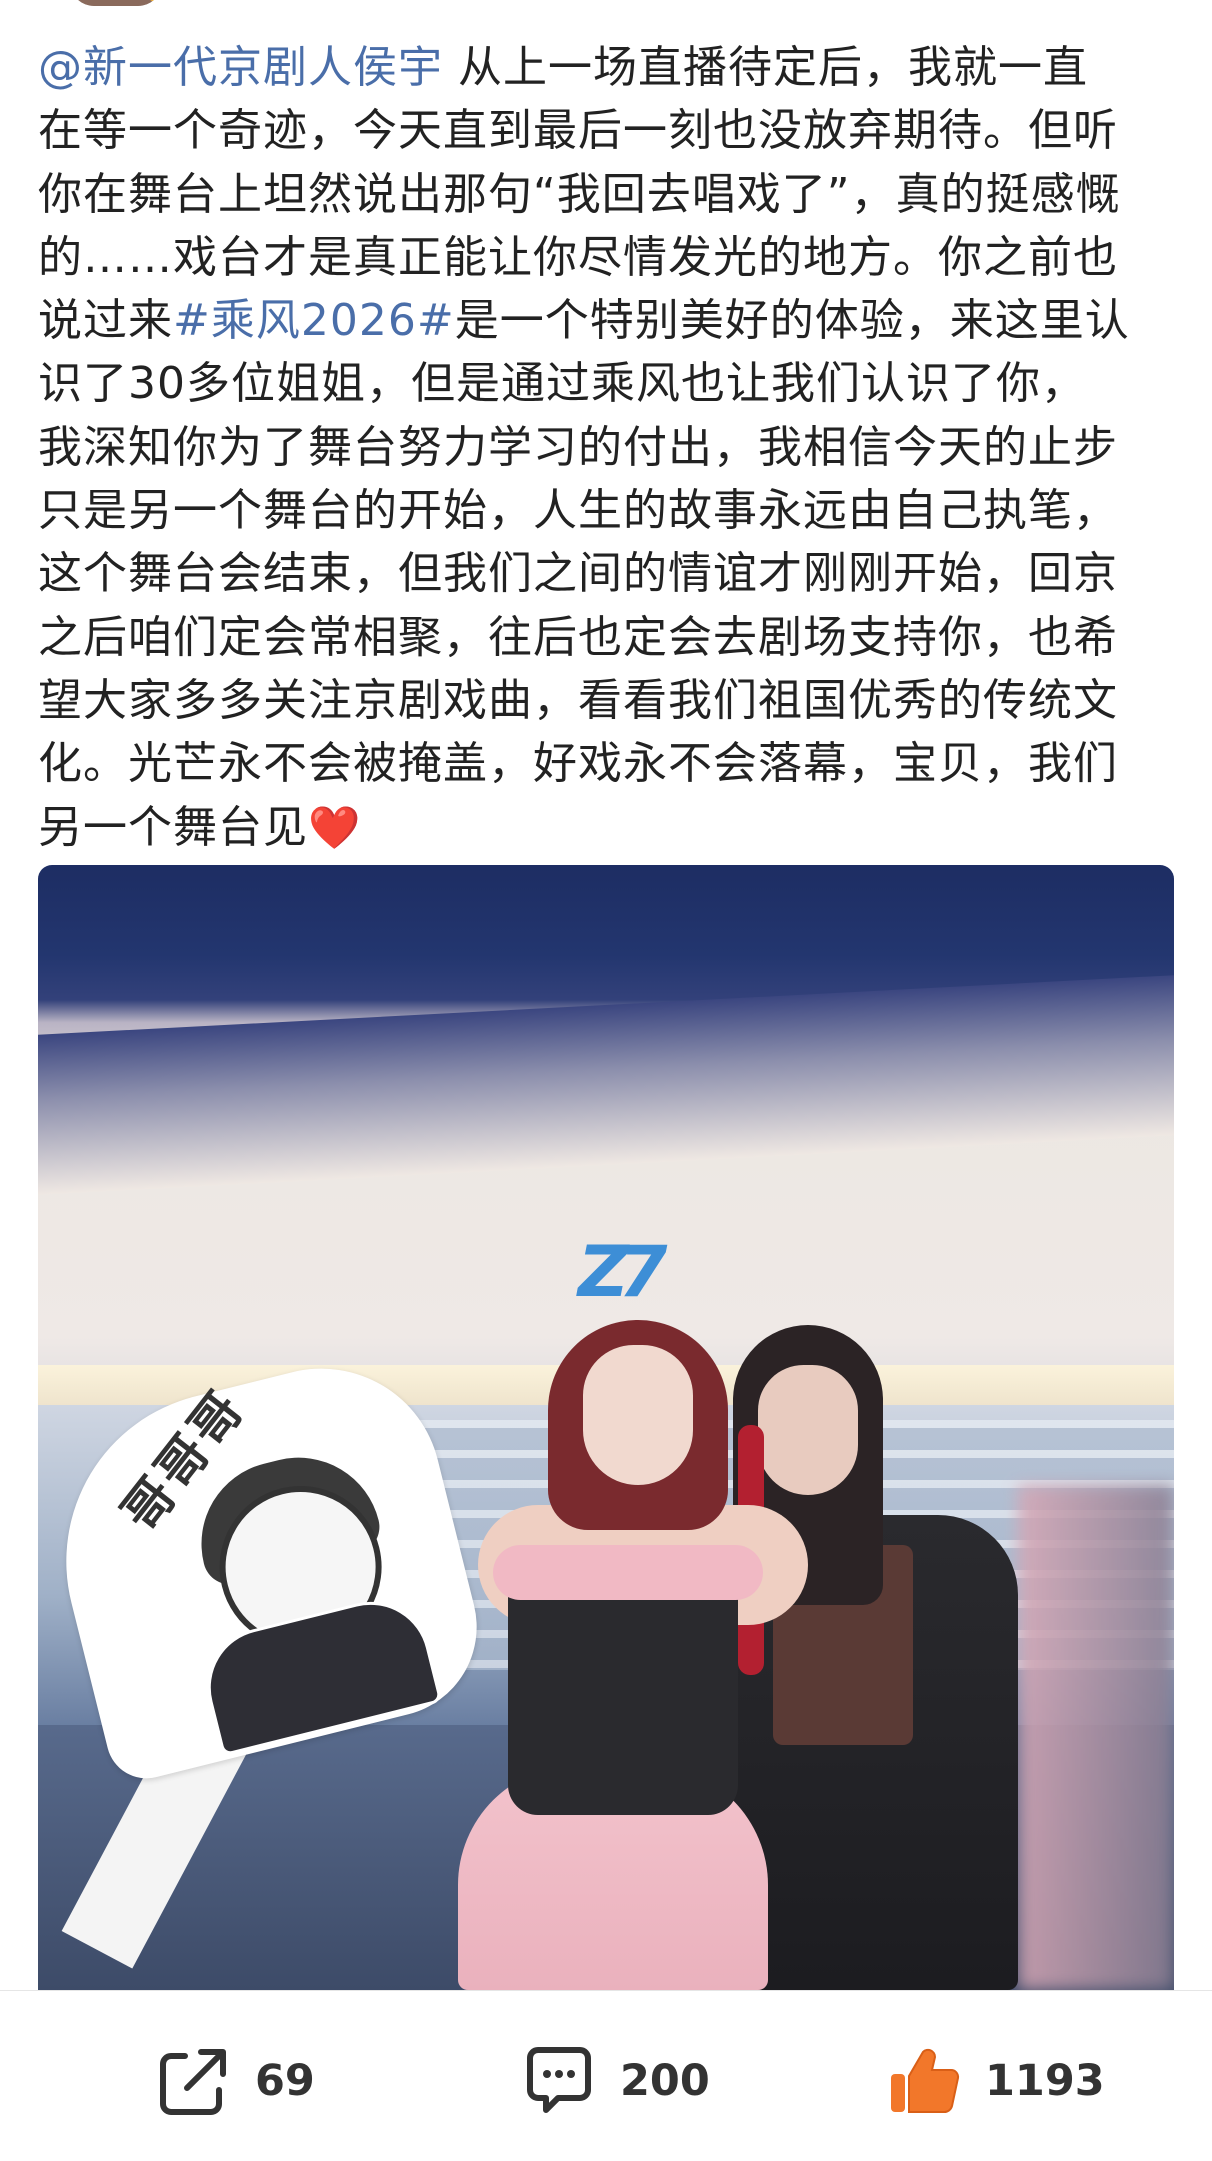  Describe the element at coordinates (808, 1430) in the screenshot. I see `person-right-face` at that location.